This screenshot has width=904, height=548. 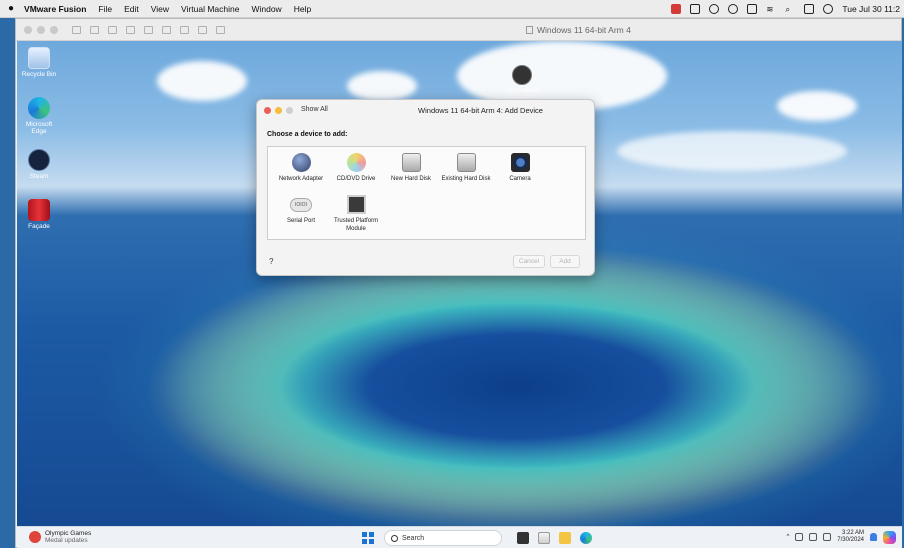 What do you see at coordinates (202, 29) in the screenshot?
I see `camera-toolbar-icon` at bounding box center [202, 29].